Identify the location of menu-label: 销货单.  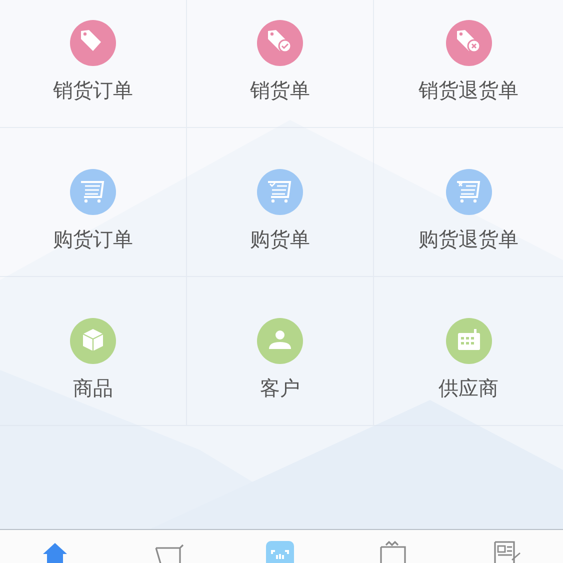
(280, 90).